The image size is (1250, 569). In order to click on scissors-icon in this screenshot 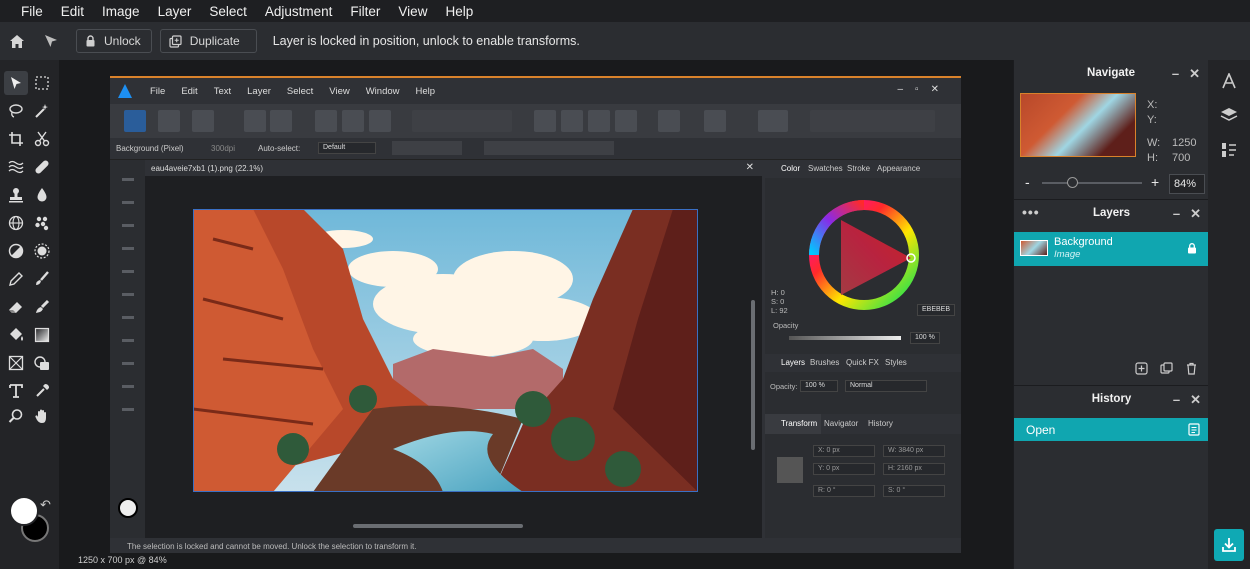, I will do `click(42, 139)`.